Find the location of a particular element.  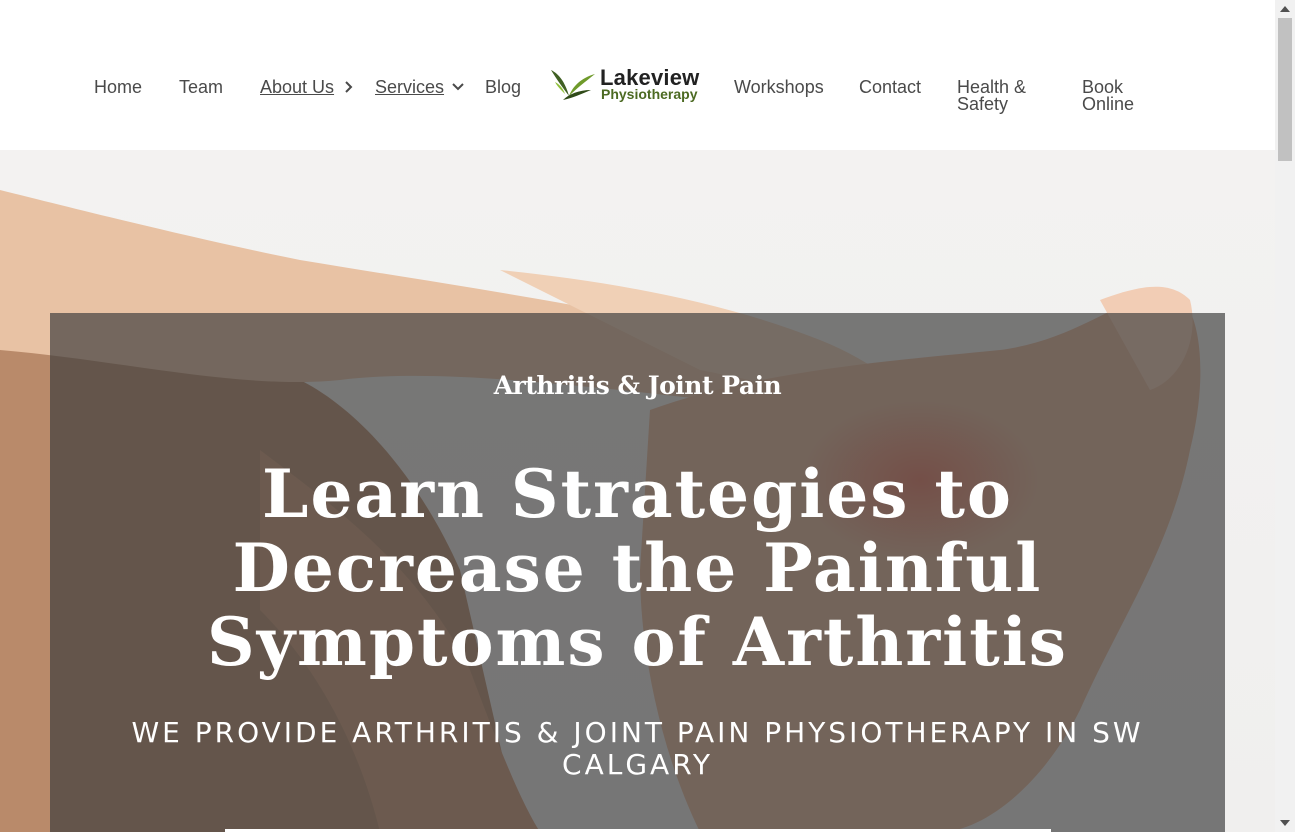

page-scrollbar is located at coordinates (1285, 416).